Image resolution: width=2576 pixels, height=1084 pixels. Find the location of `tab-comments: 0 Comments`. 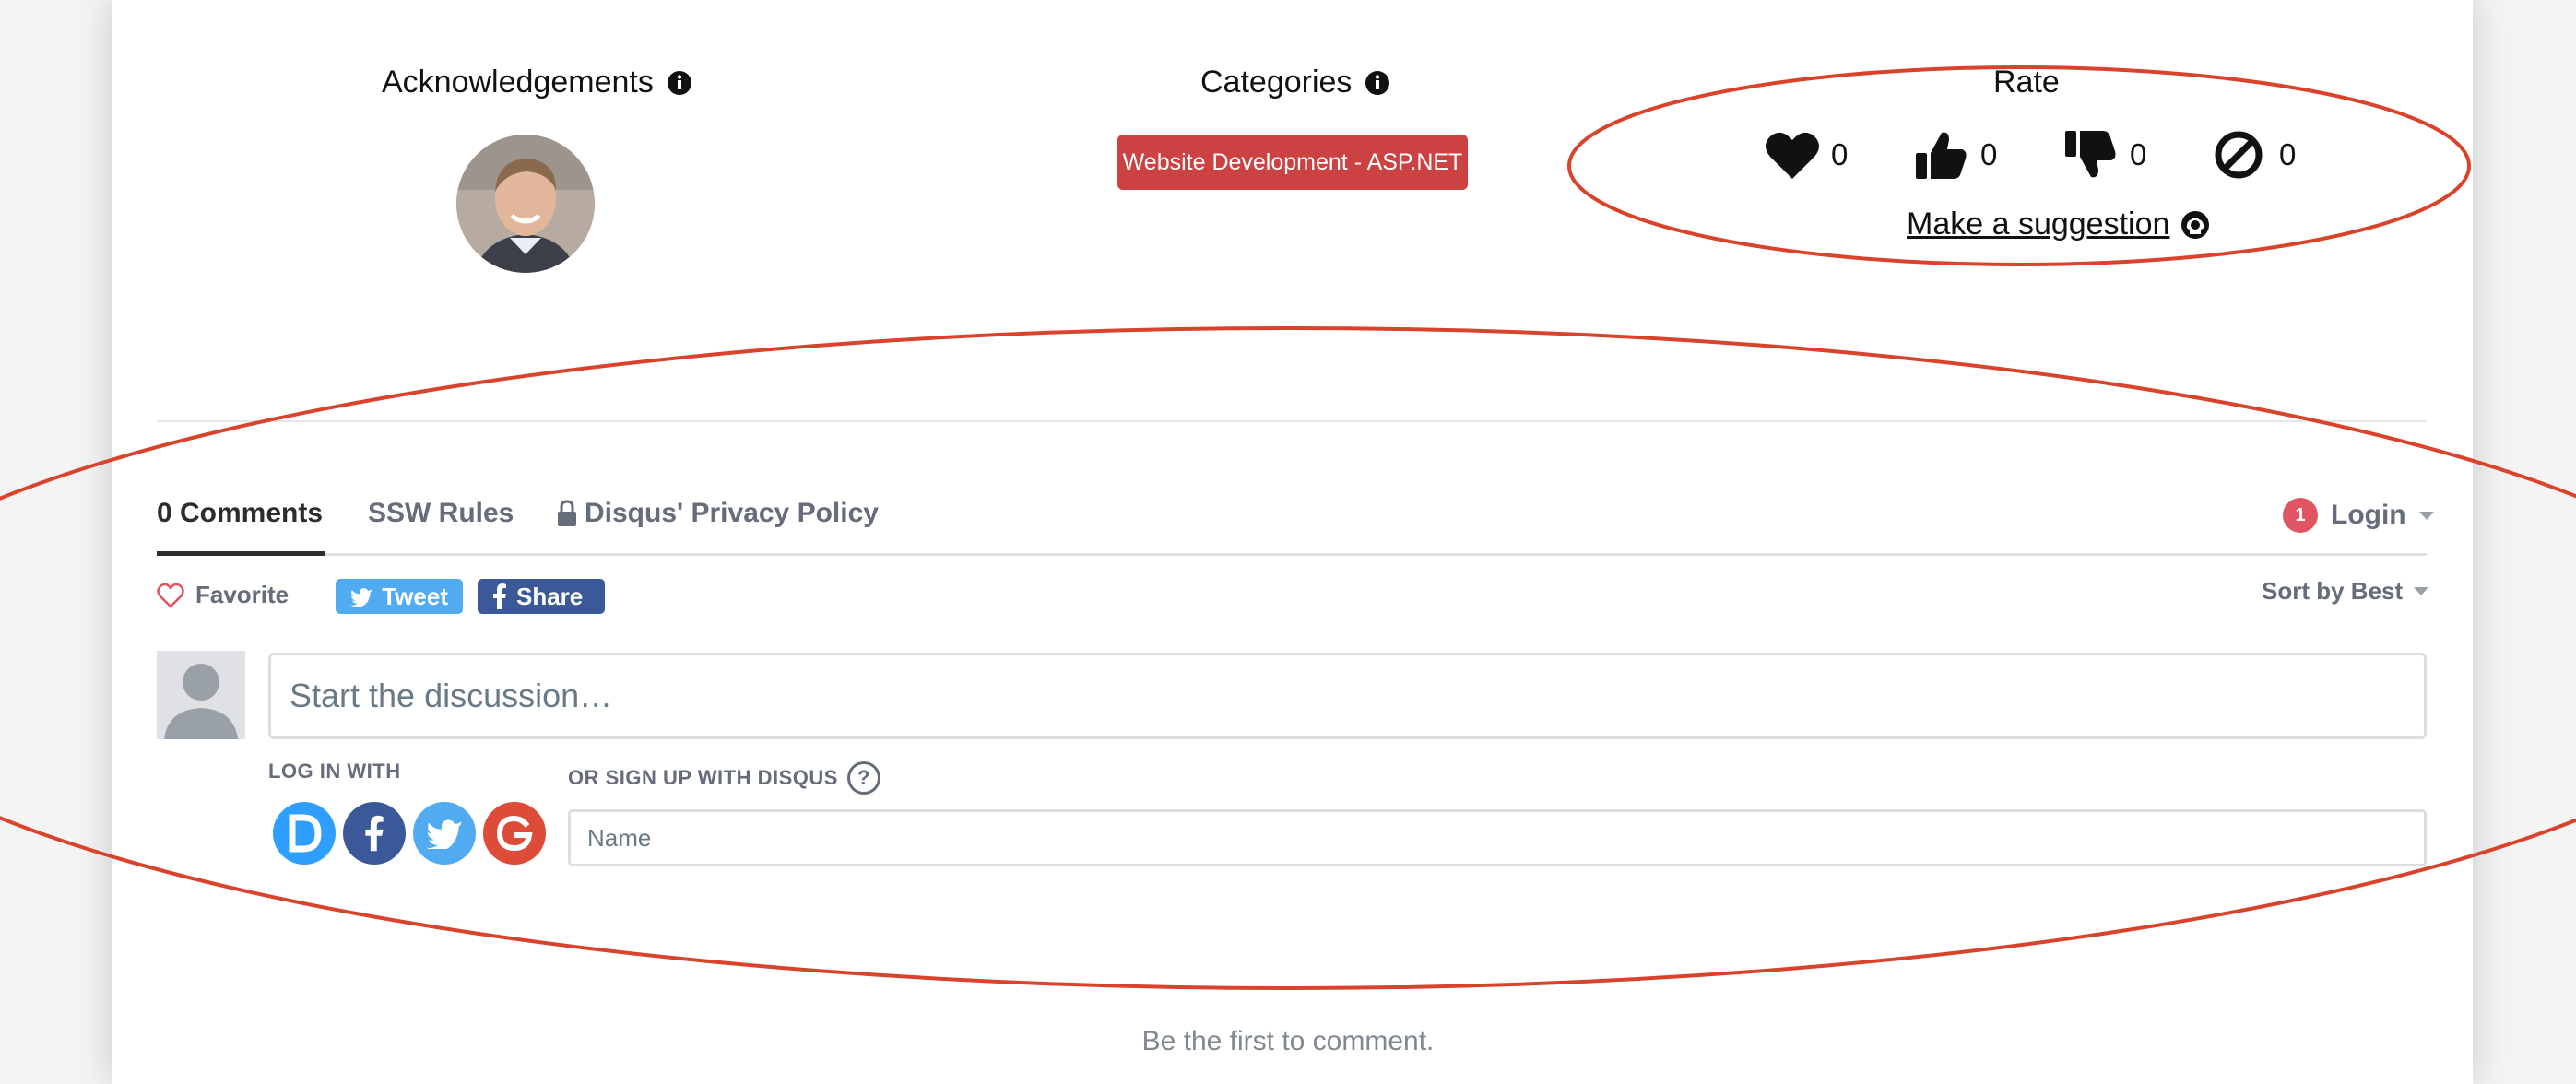

tab-comments: 0 Comments is located at coordinates (240, 513).